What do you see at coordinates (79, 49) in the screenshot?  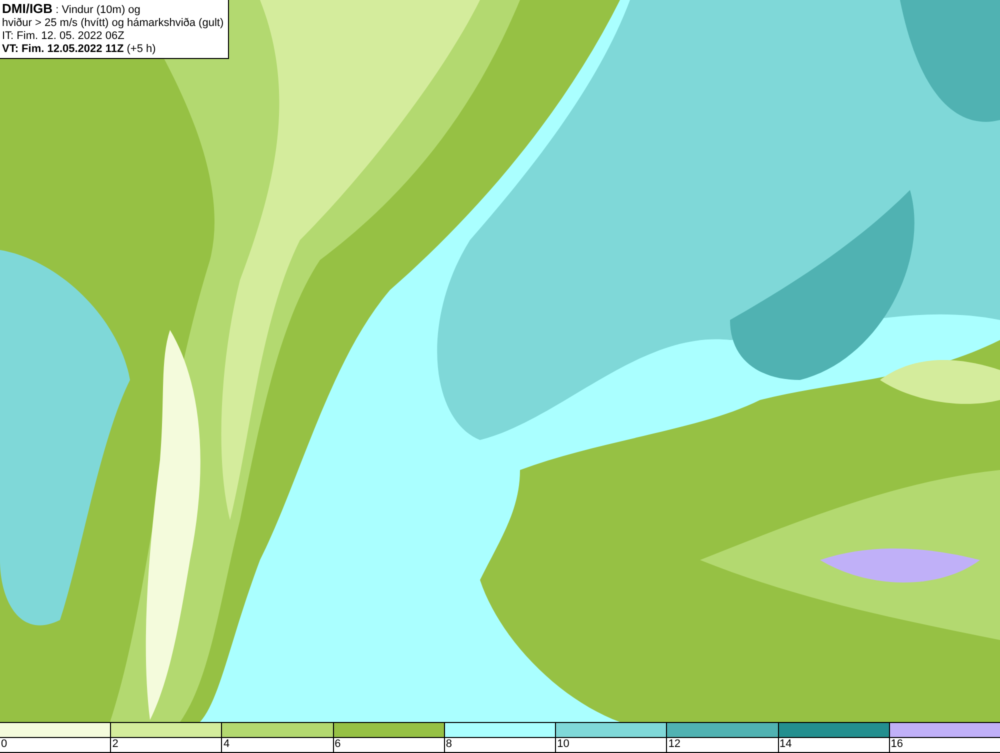 I see `legend-text: VT: Fim. 12.05.2022 11Z (+5 h)` at bounding box center [79, 49].